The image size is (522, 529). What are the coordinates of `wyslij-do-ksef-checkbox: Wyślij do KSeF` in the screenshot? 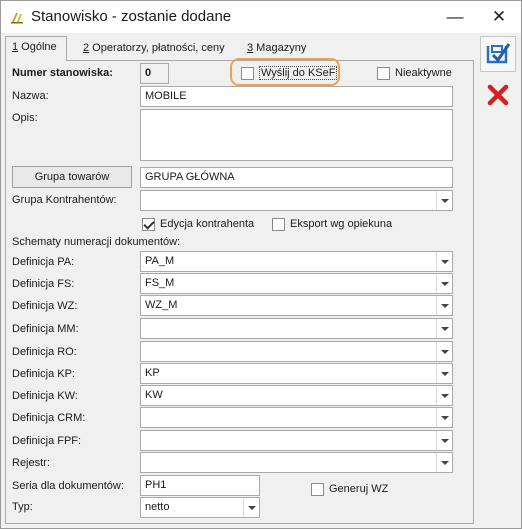 It's located at (289, 73).